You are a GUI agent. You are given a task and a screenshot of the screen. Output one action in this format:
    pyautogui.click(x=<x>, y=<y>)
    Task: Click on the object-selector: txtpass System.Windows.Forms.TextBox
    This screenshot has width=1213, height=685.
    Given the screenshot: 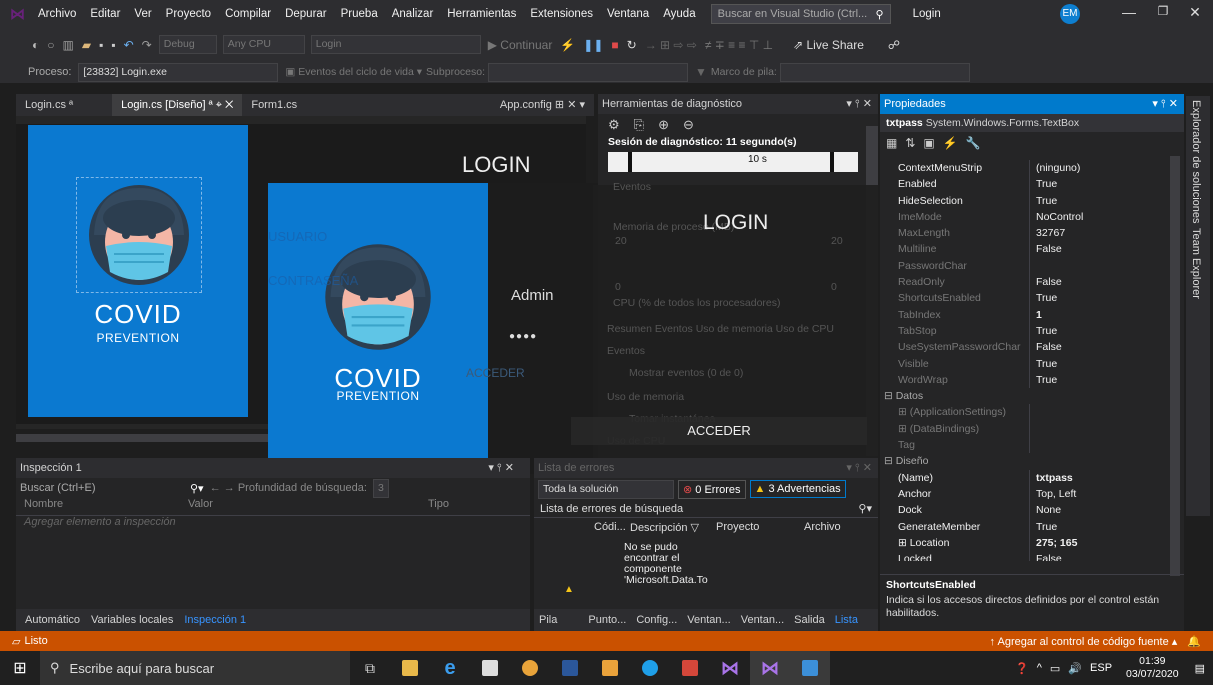 What is the action you would take?
    pyautogui.click(x=1032, y=123)
    